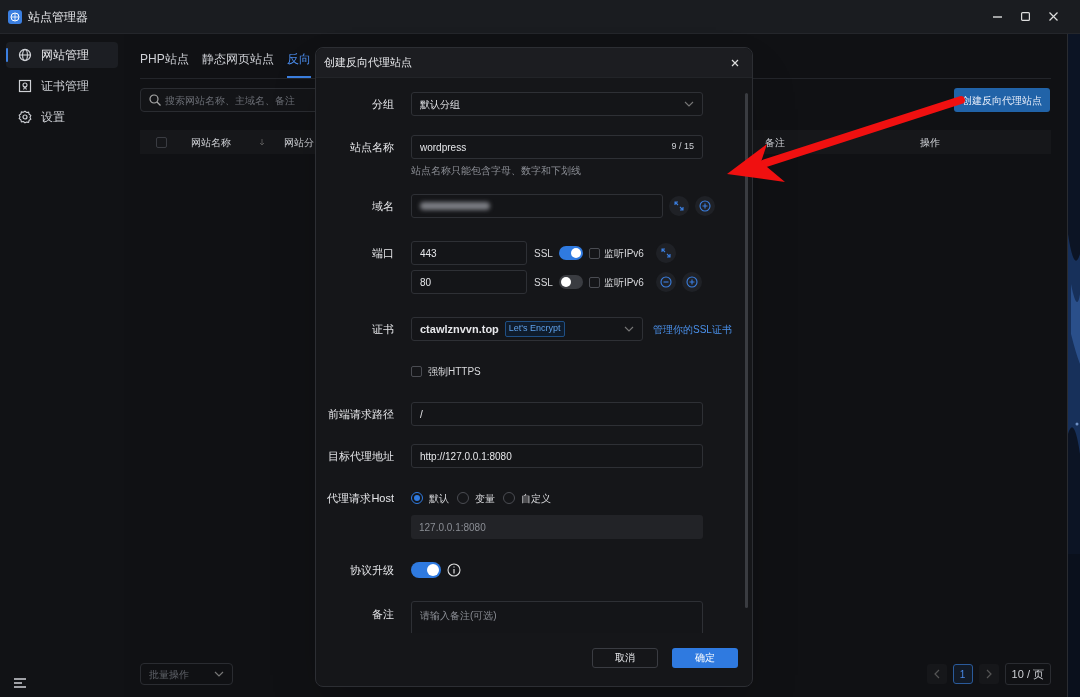 The image size is (1080, 697). I want to click on batch-placeholder: 批量操作, so click(169, 674).